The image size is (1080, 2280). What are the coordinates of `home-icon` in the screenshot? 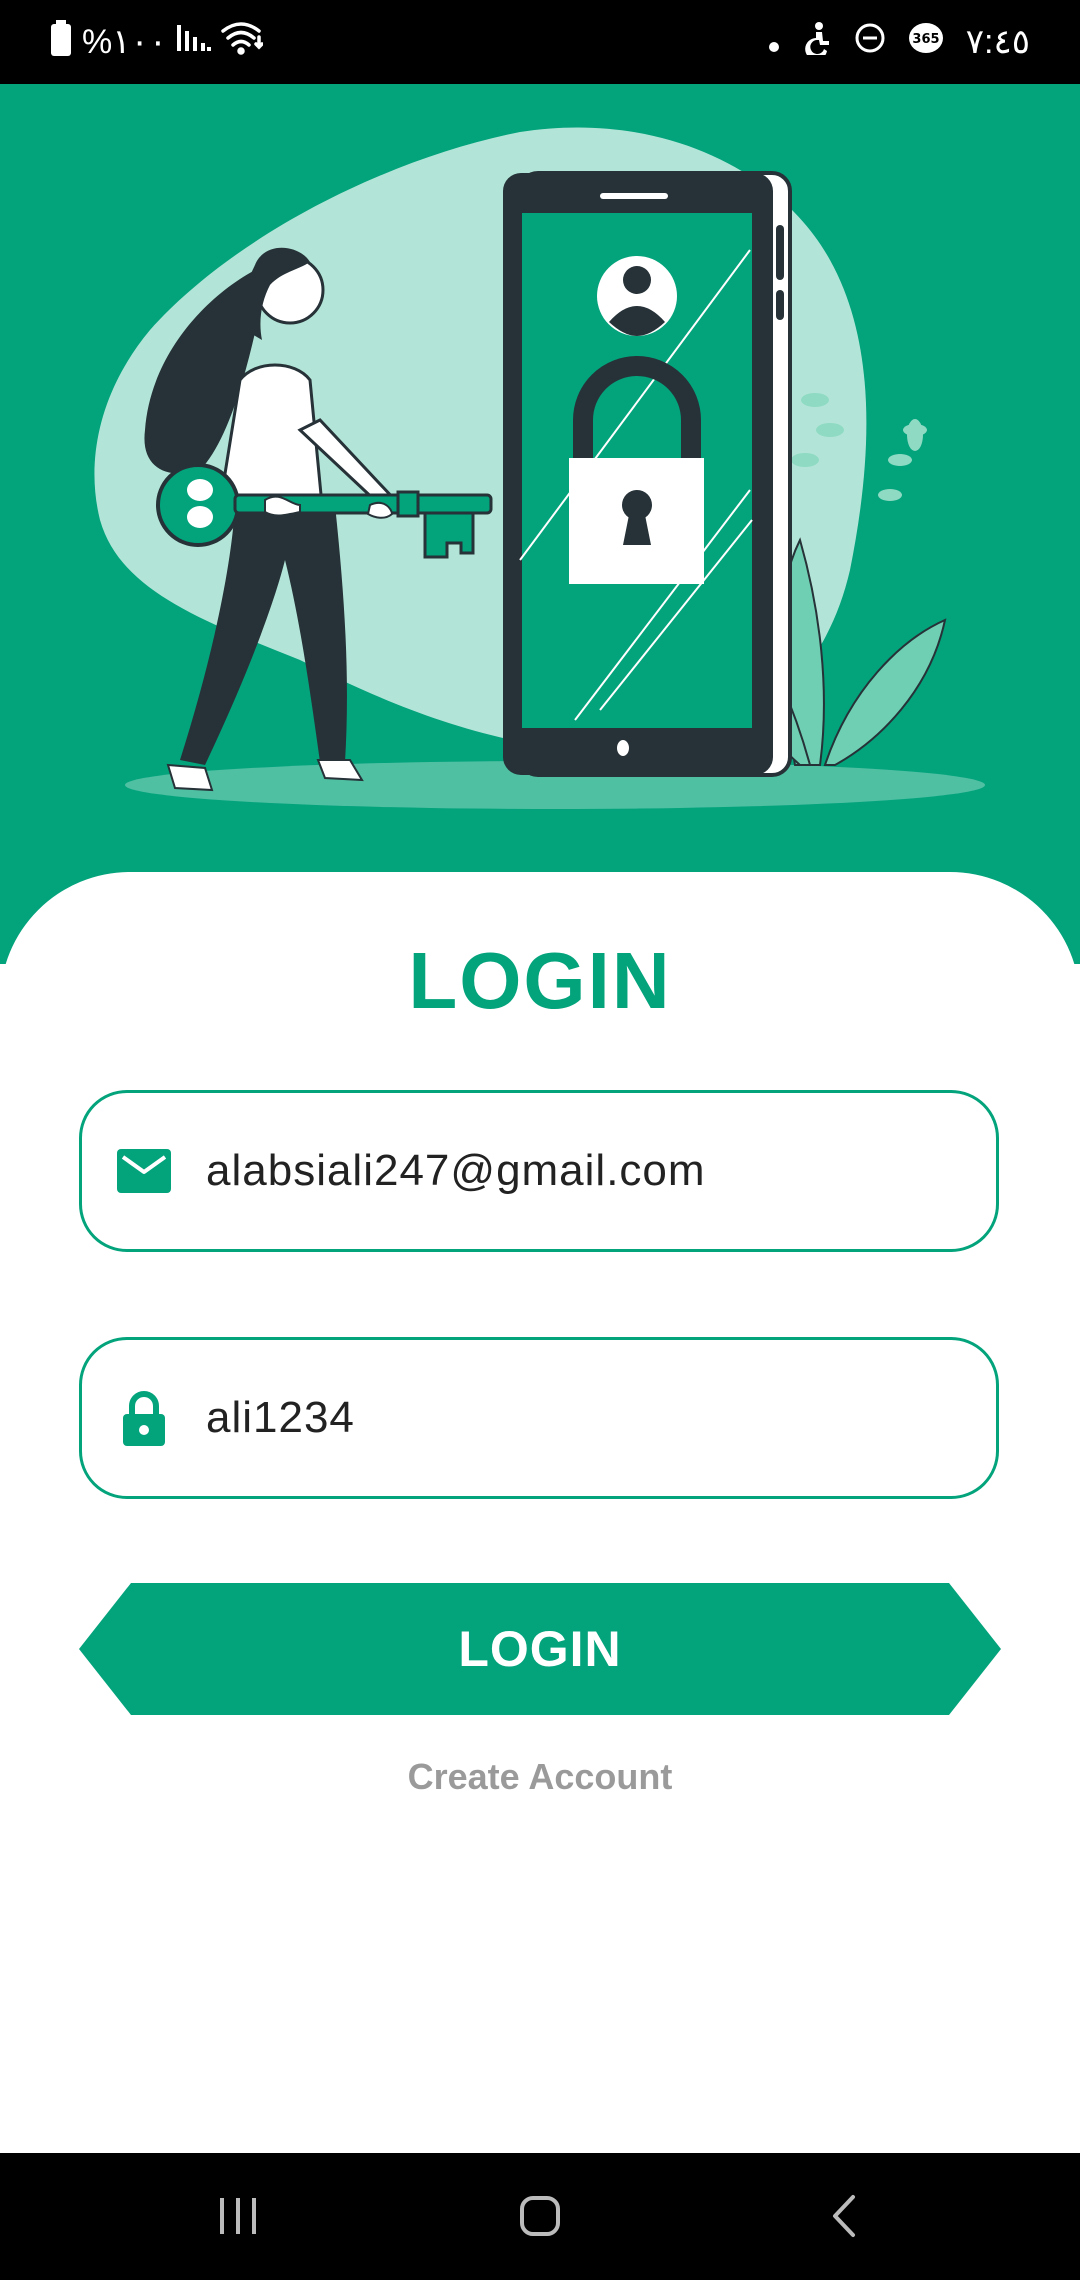 It's located at (540, 2216).